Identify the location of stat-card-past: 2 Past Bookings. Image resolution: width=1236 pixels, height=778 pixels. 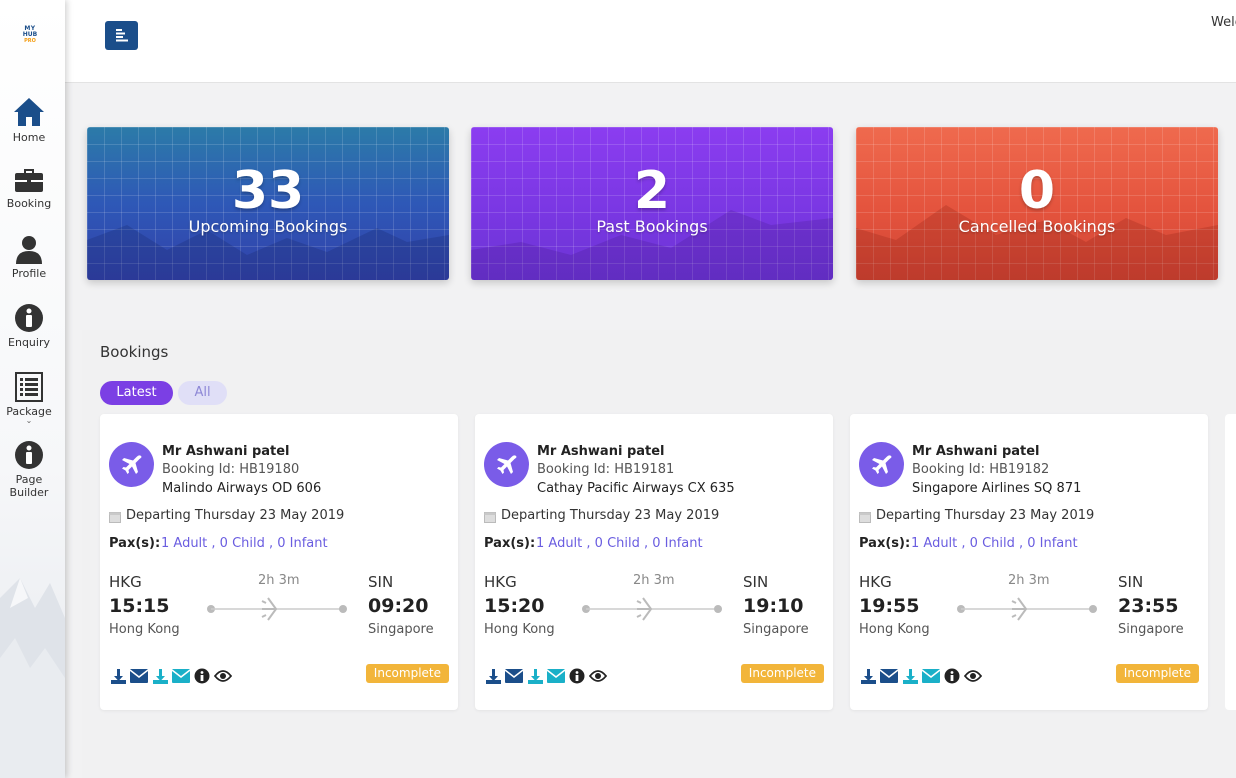
(652, 203).